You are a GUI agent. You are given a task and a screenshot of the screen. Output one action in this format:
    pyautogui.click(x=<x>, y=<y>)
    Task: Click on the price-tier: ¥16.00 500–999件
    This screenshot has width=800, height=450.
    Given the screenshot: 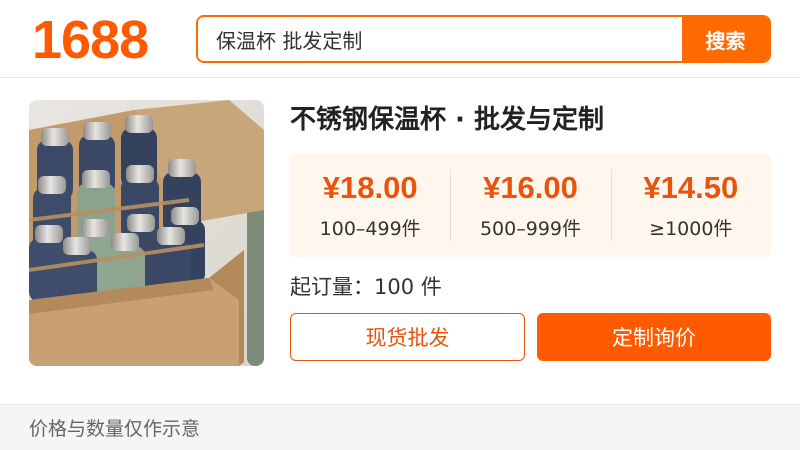 What is the action you would take?
    pyautogui.click(x=530, y=205)
    